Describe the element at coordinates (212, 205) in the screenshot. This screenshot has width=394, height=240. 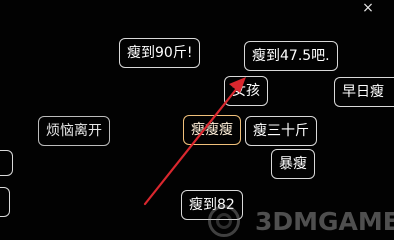
I see `tag-lose-to-82: 瘦到82` at that location.